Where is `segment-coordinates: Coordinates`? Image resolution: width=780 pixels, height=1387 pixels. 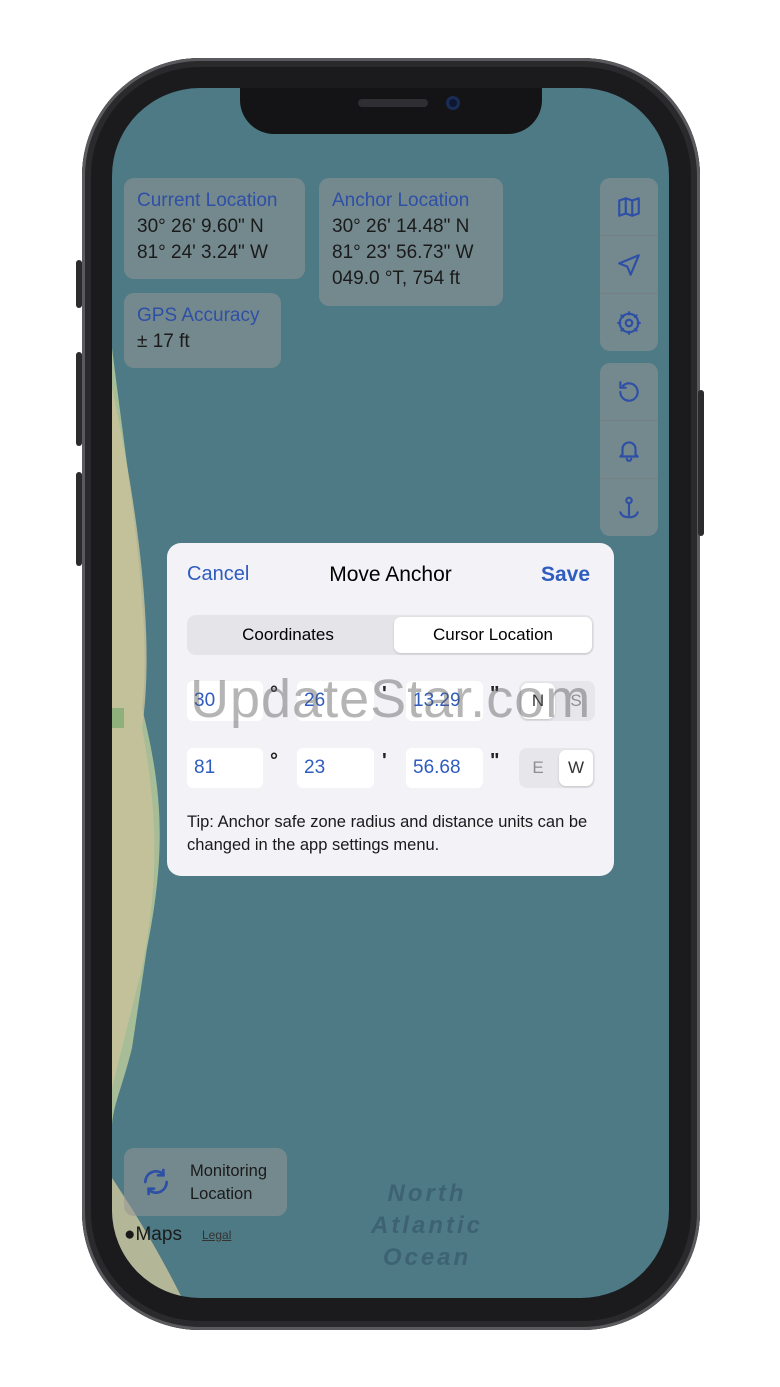
segment-coordinates: Coordinates is located at coordinates (288, 635).